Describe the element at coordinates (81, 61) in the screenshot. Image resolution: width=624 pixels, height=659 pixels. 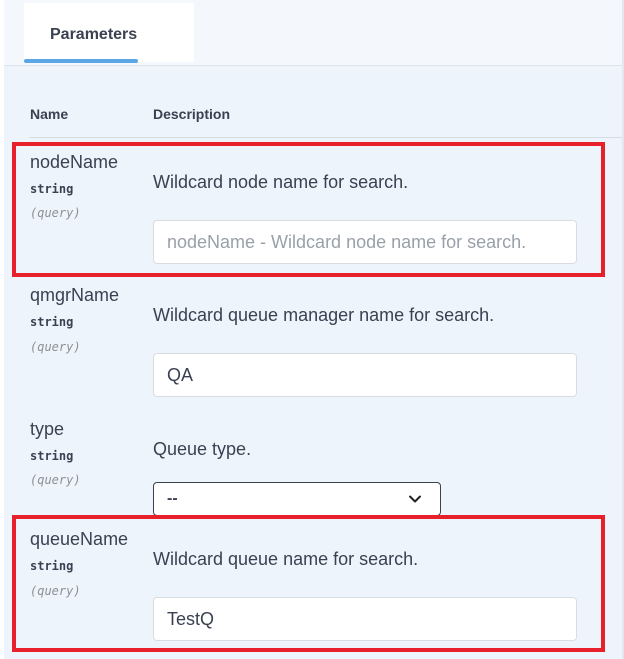
I see `tab-active-indicator` at that location.